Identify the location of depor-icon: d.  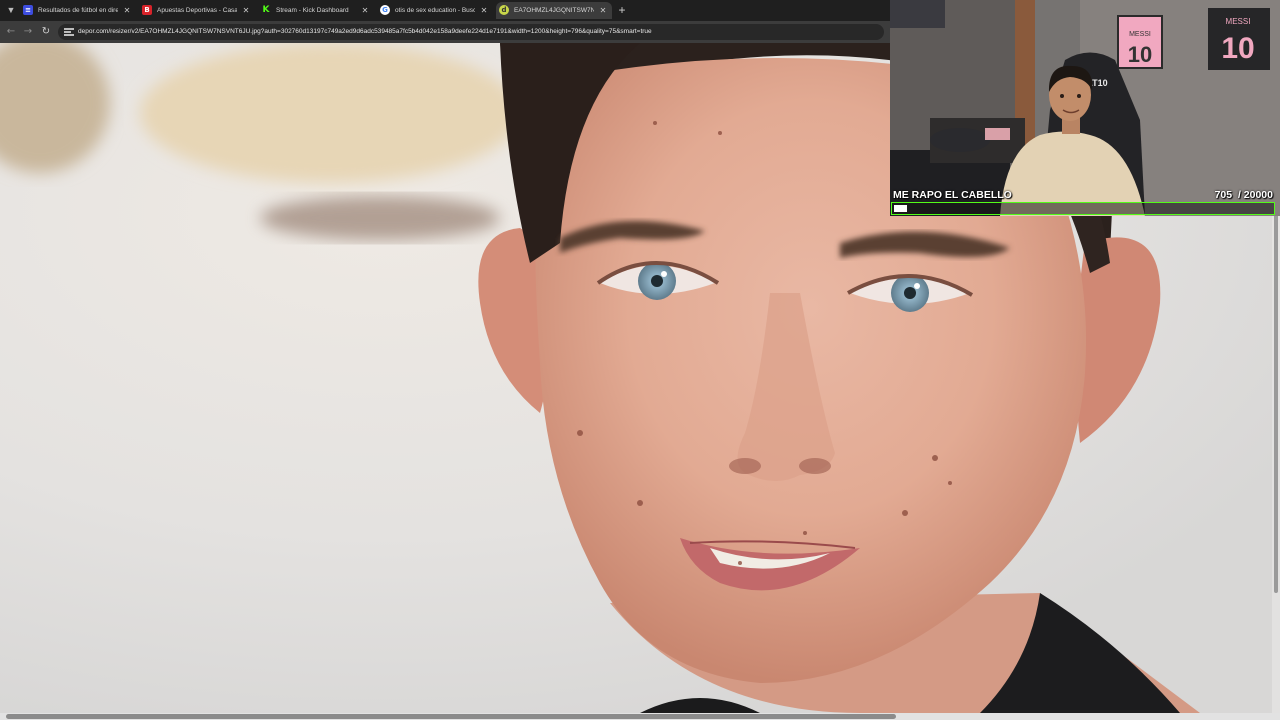
(504, 10).